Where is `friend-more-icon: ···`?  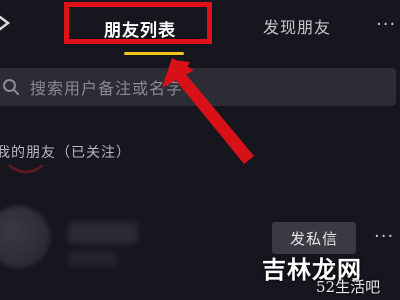
friend-more-icon: ··· is located at coordinates (384, 237).